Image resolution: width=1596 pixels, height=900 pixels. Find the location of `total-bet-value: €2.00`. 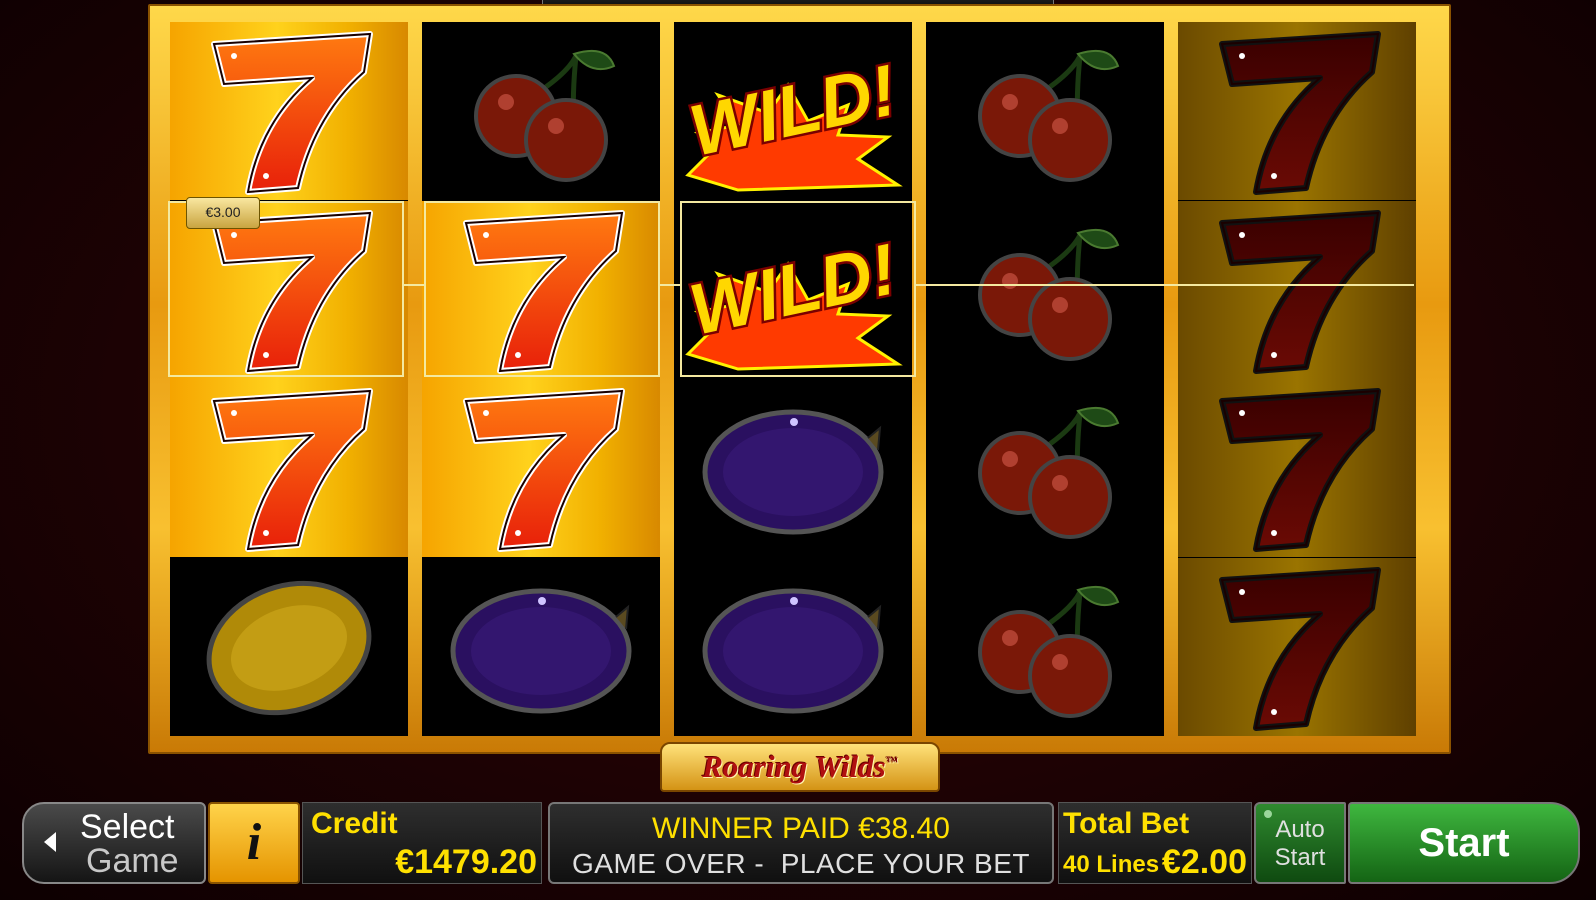

total-bet-value: €2.00 is located at coordinates (1204, 862).